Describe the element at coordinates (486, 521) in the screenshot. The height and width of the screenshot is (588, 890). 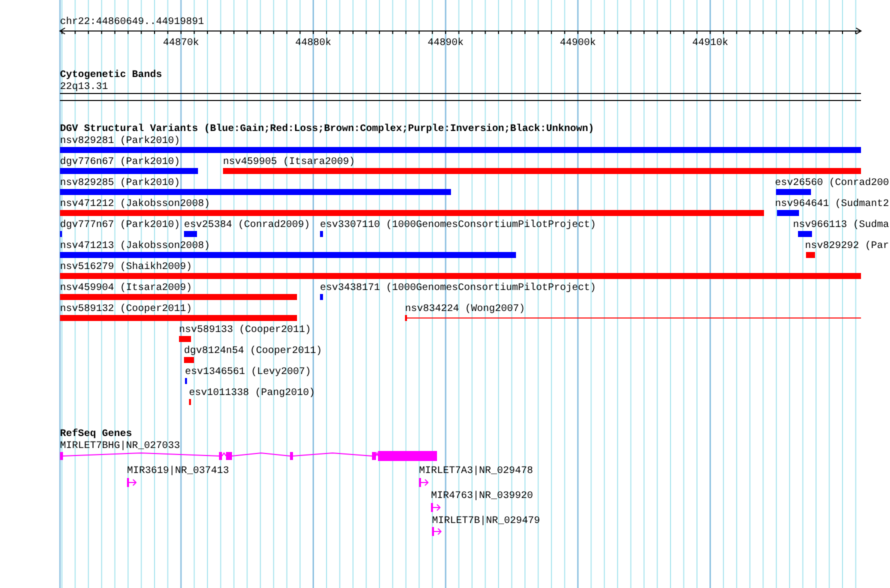
I see `gene-label: MIRLET7B|NR_029479` at that location.